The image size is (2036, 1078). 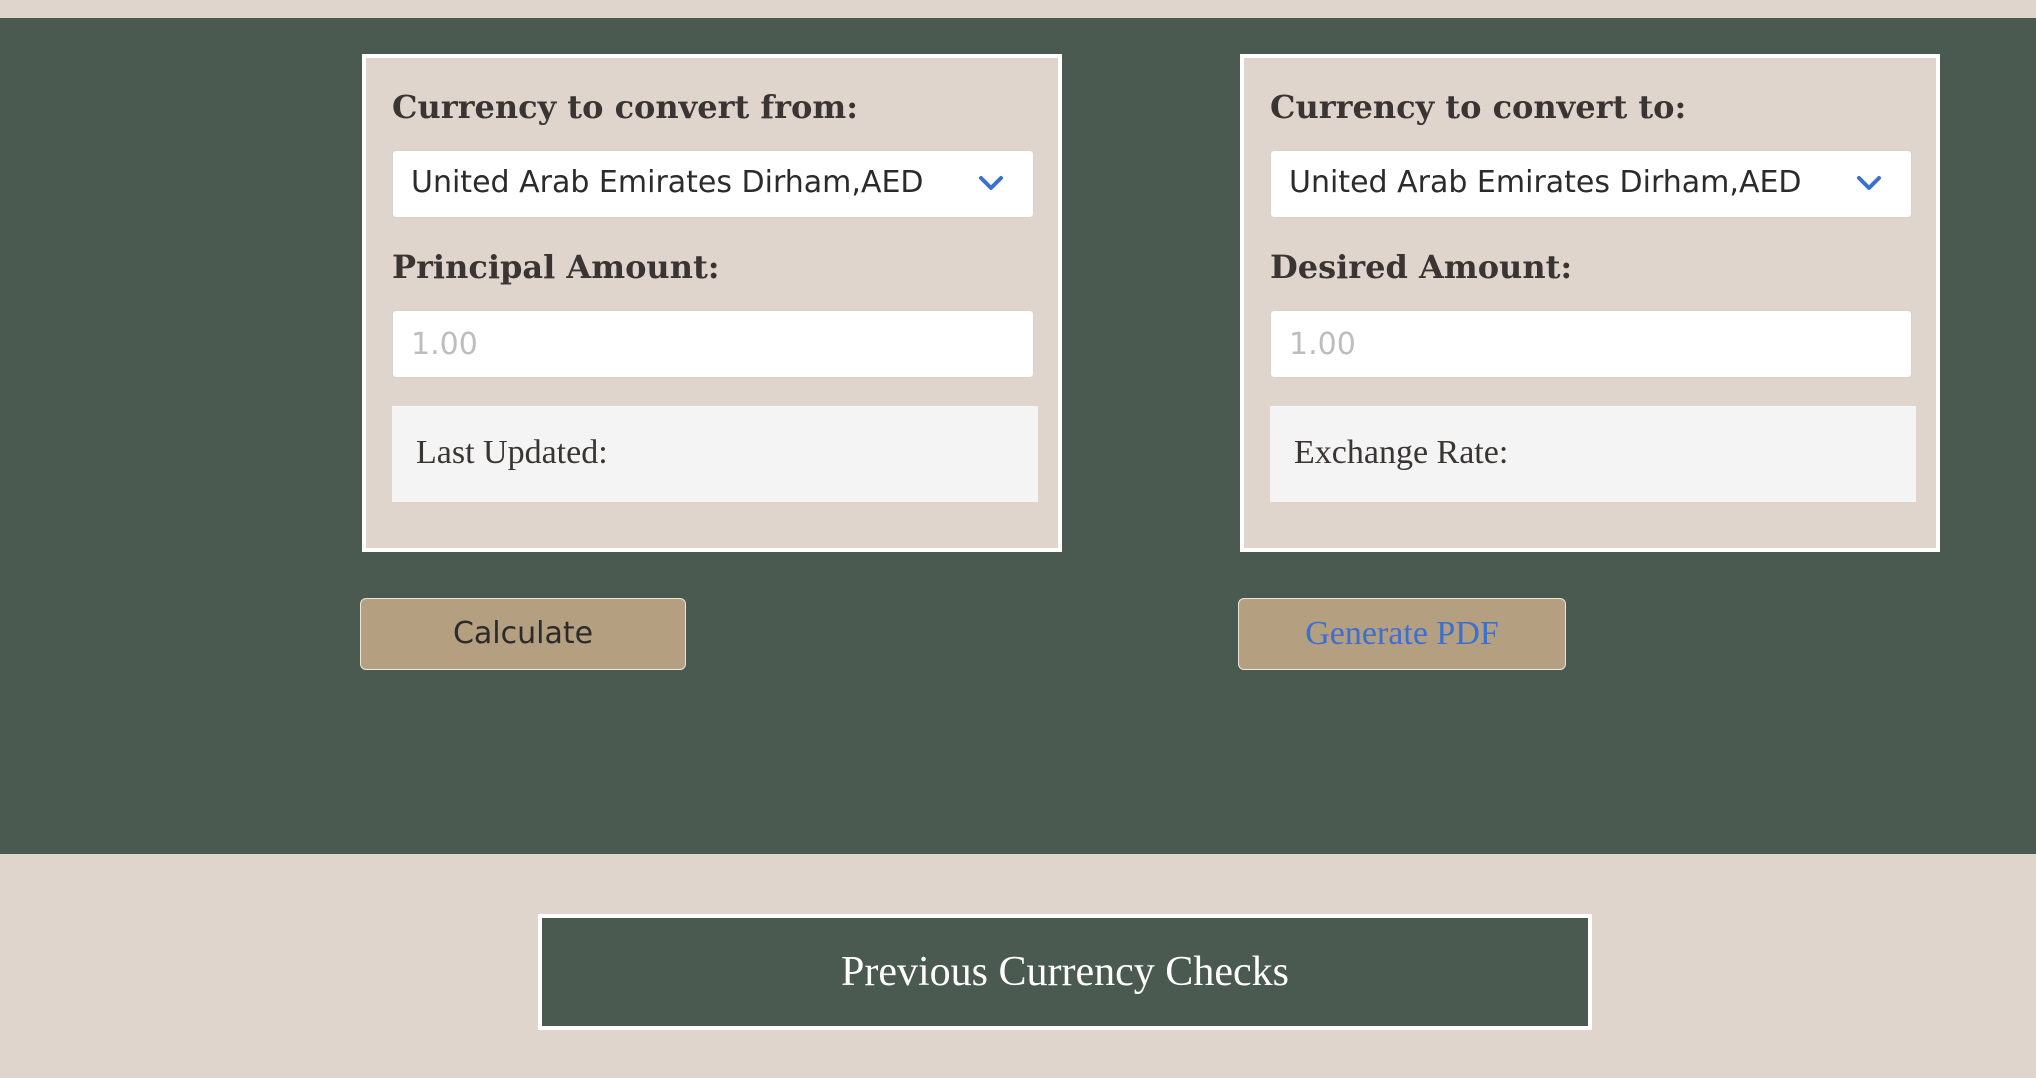 I want to click on to-currency-selected-value: United Arab Emirates Dirham,AED, so click(x=1545, y=182).